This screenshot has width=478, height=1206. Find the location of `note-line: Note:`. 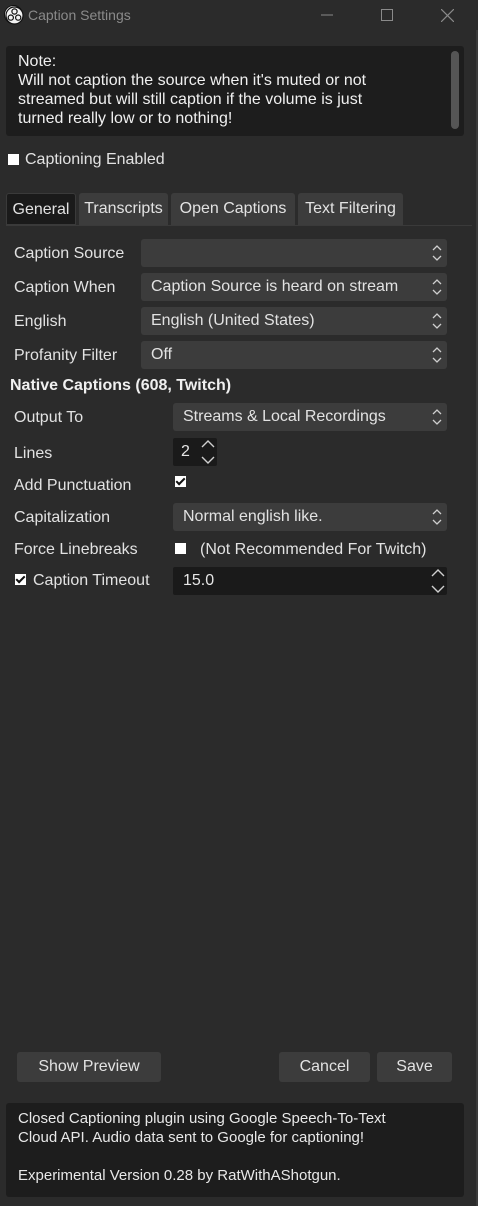

note-line: Note: is located at coordinates (37, 61).